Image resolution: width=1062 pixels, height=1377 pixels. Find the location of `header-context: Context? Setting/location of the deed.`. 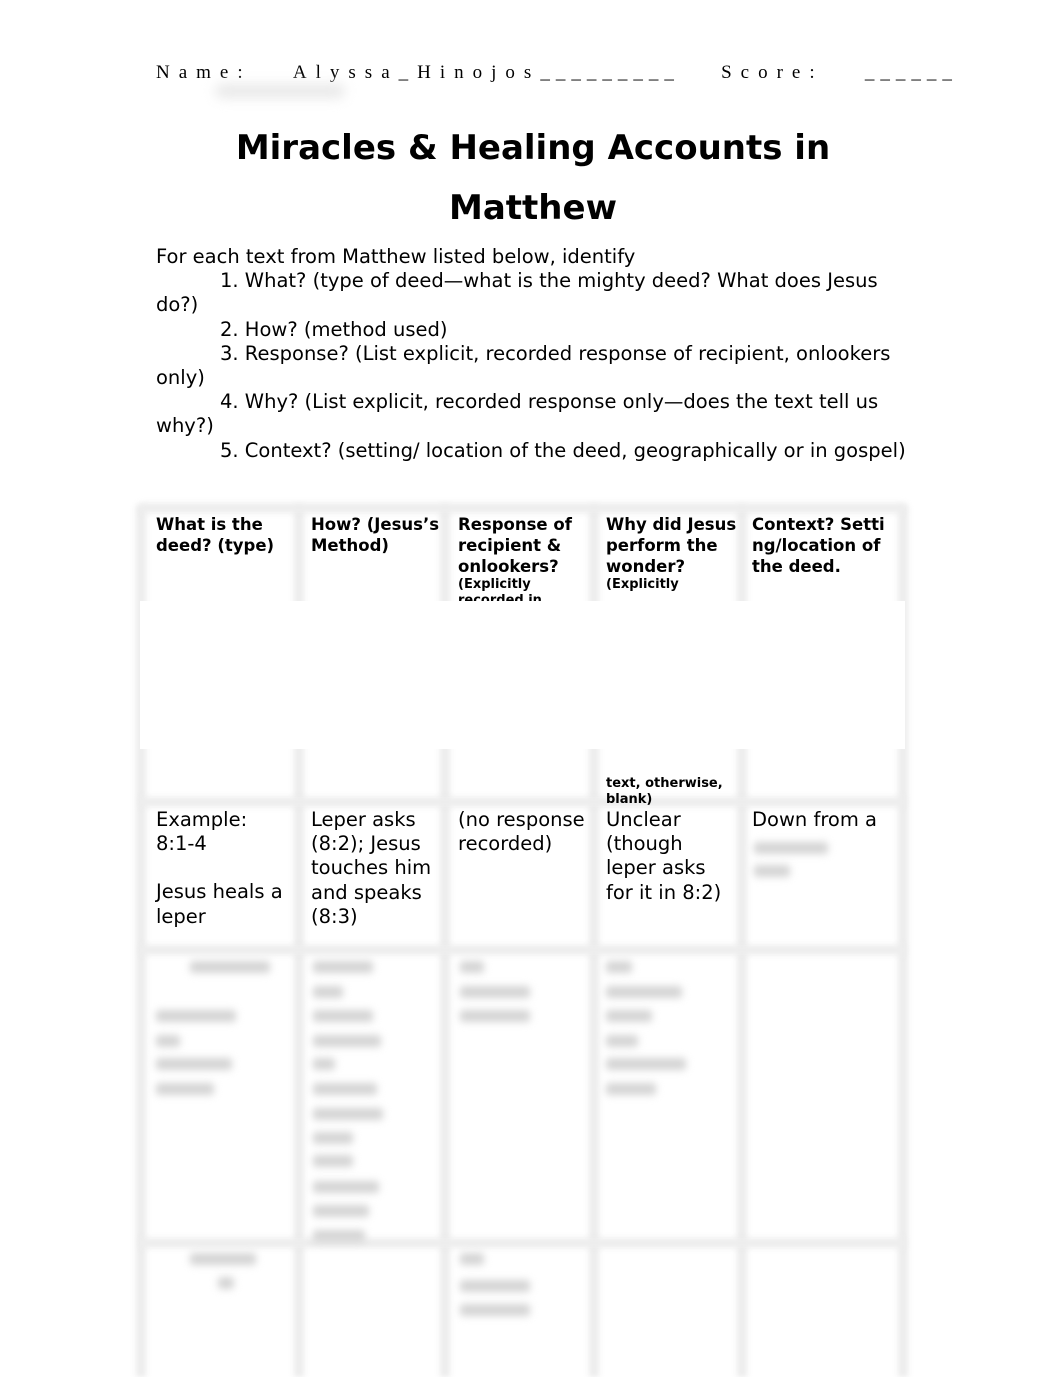

header-context: Context? Setting/location of the deed. is located at coordinates (819, 545).